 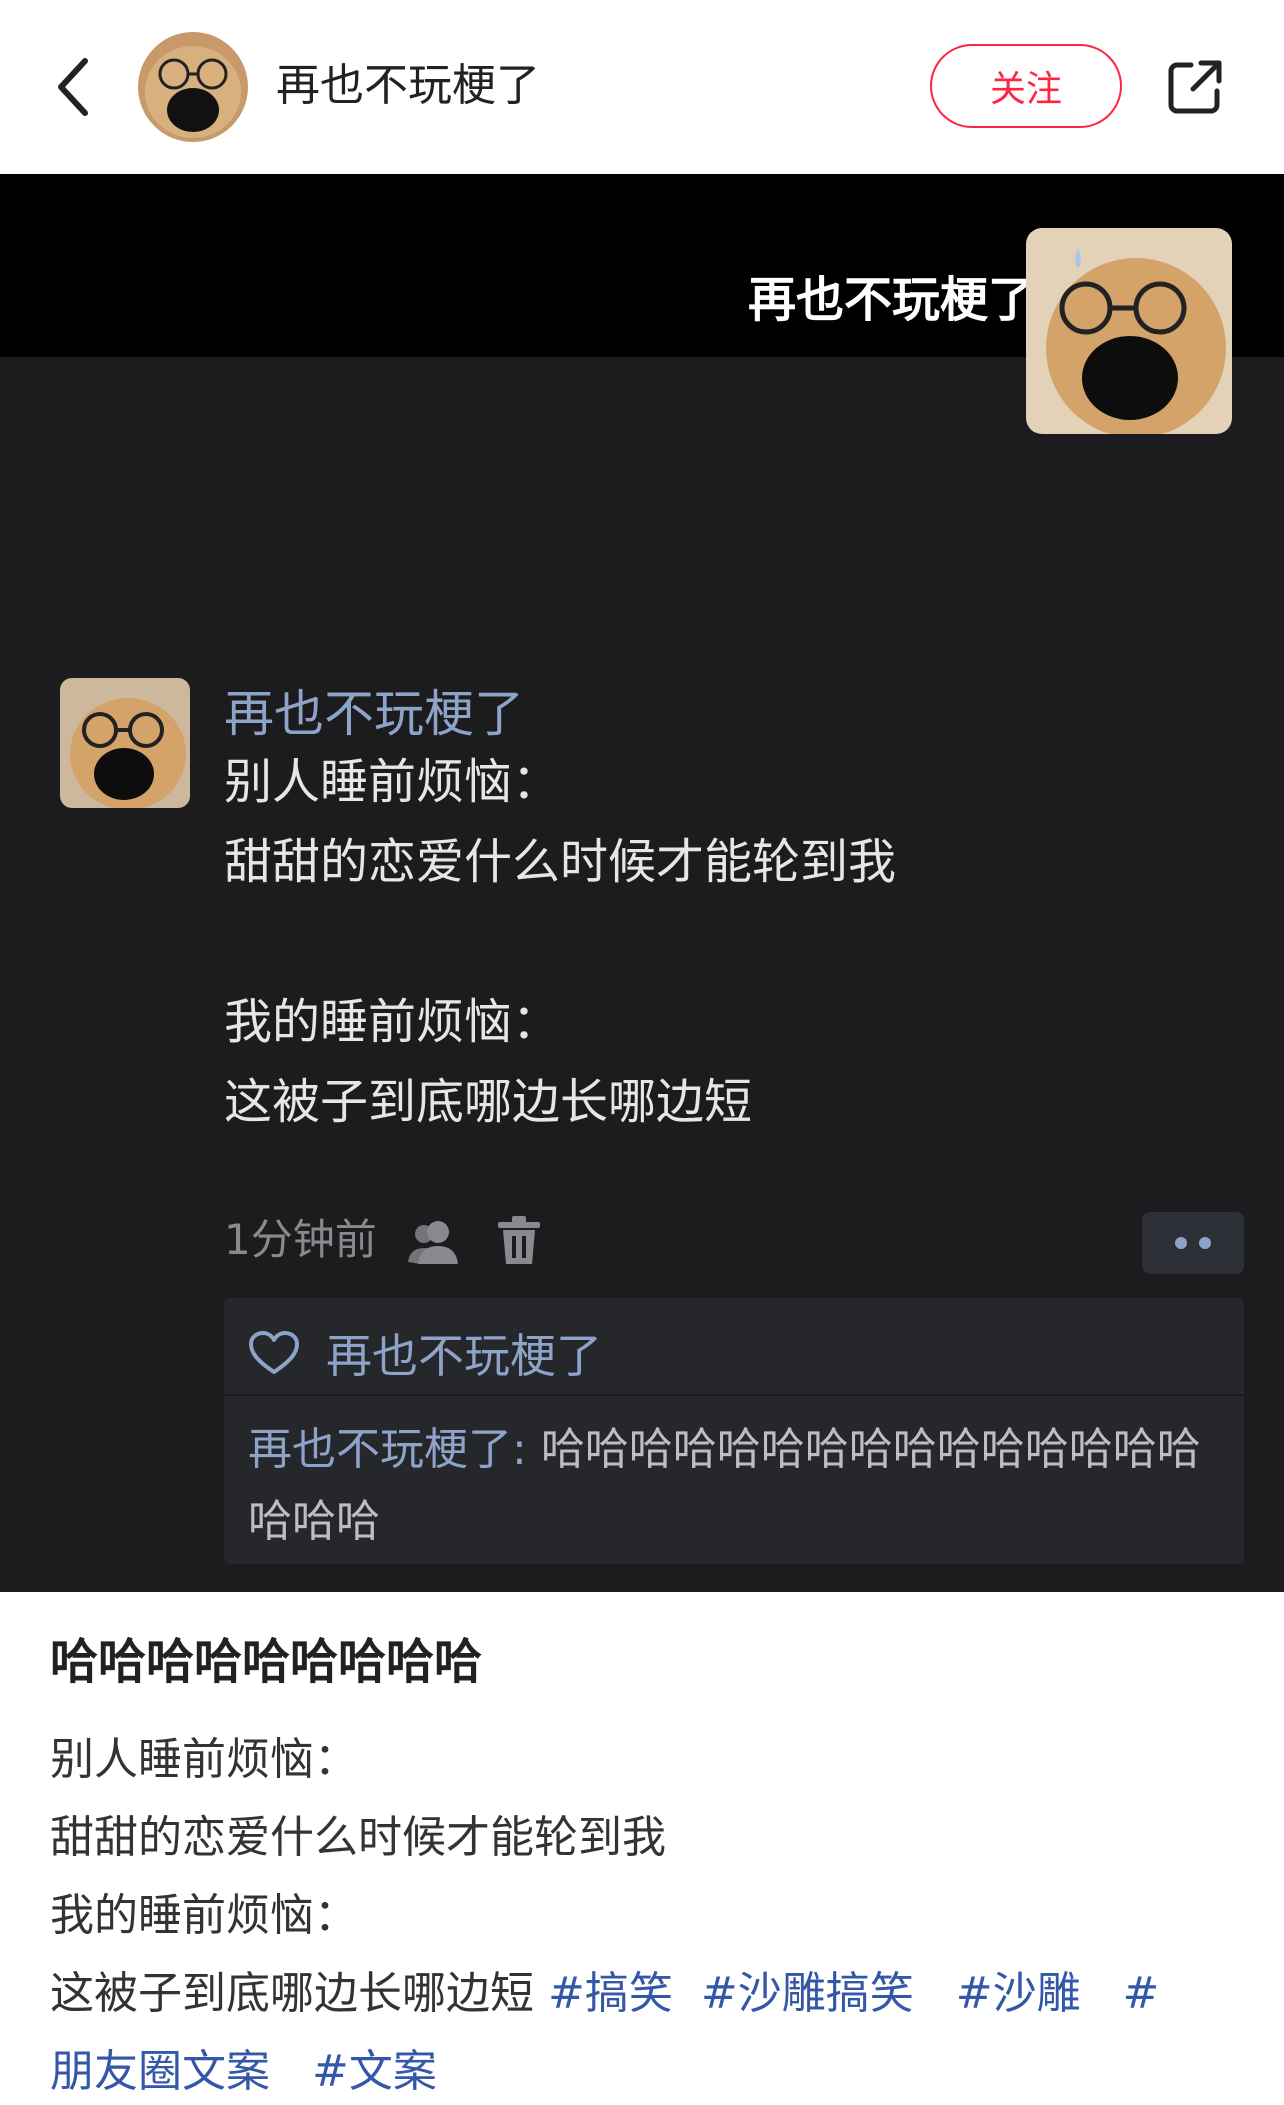 I want to click on message-line: 我的睡前烦恼：, so click(x=392, y=1022).